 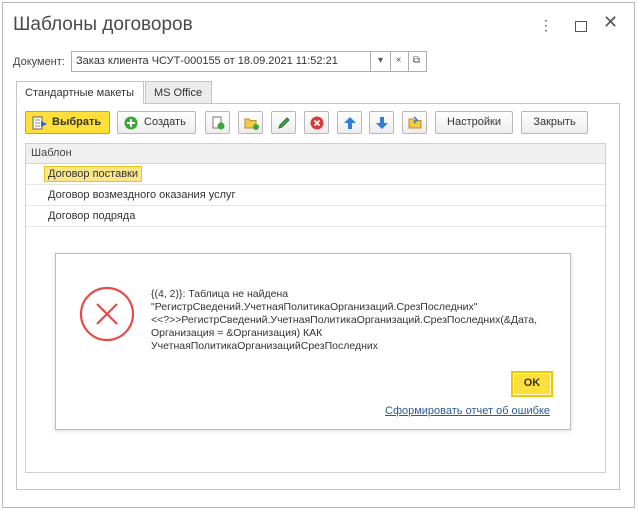 I want to click on move-down-button, so click(x=381, y=122).